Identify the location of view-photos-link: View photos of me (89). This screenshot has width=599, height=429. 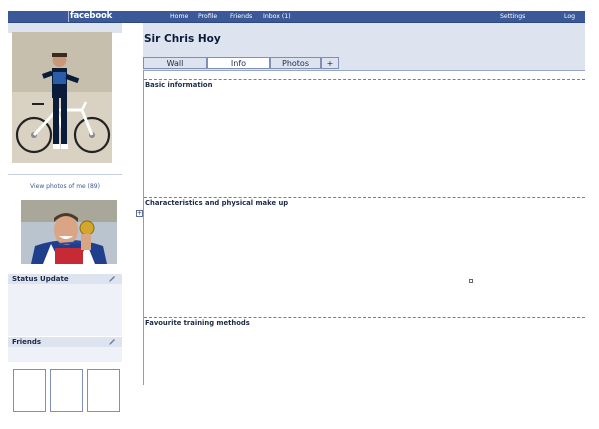
(65, 186).